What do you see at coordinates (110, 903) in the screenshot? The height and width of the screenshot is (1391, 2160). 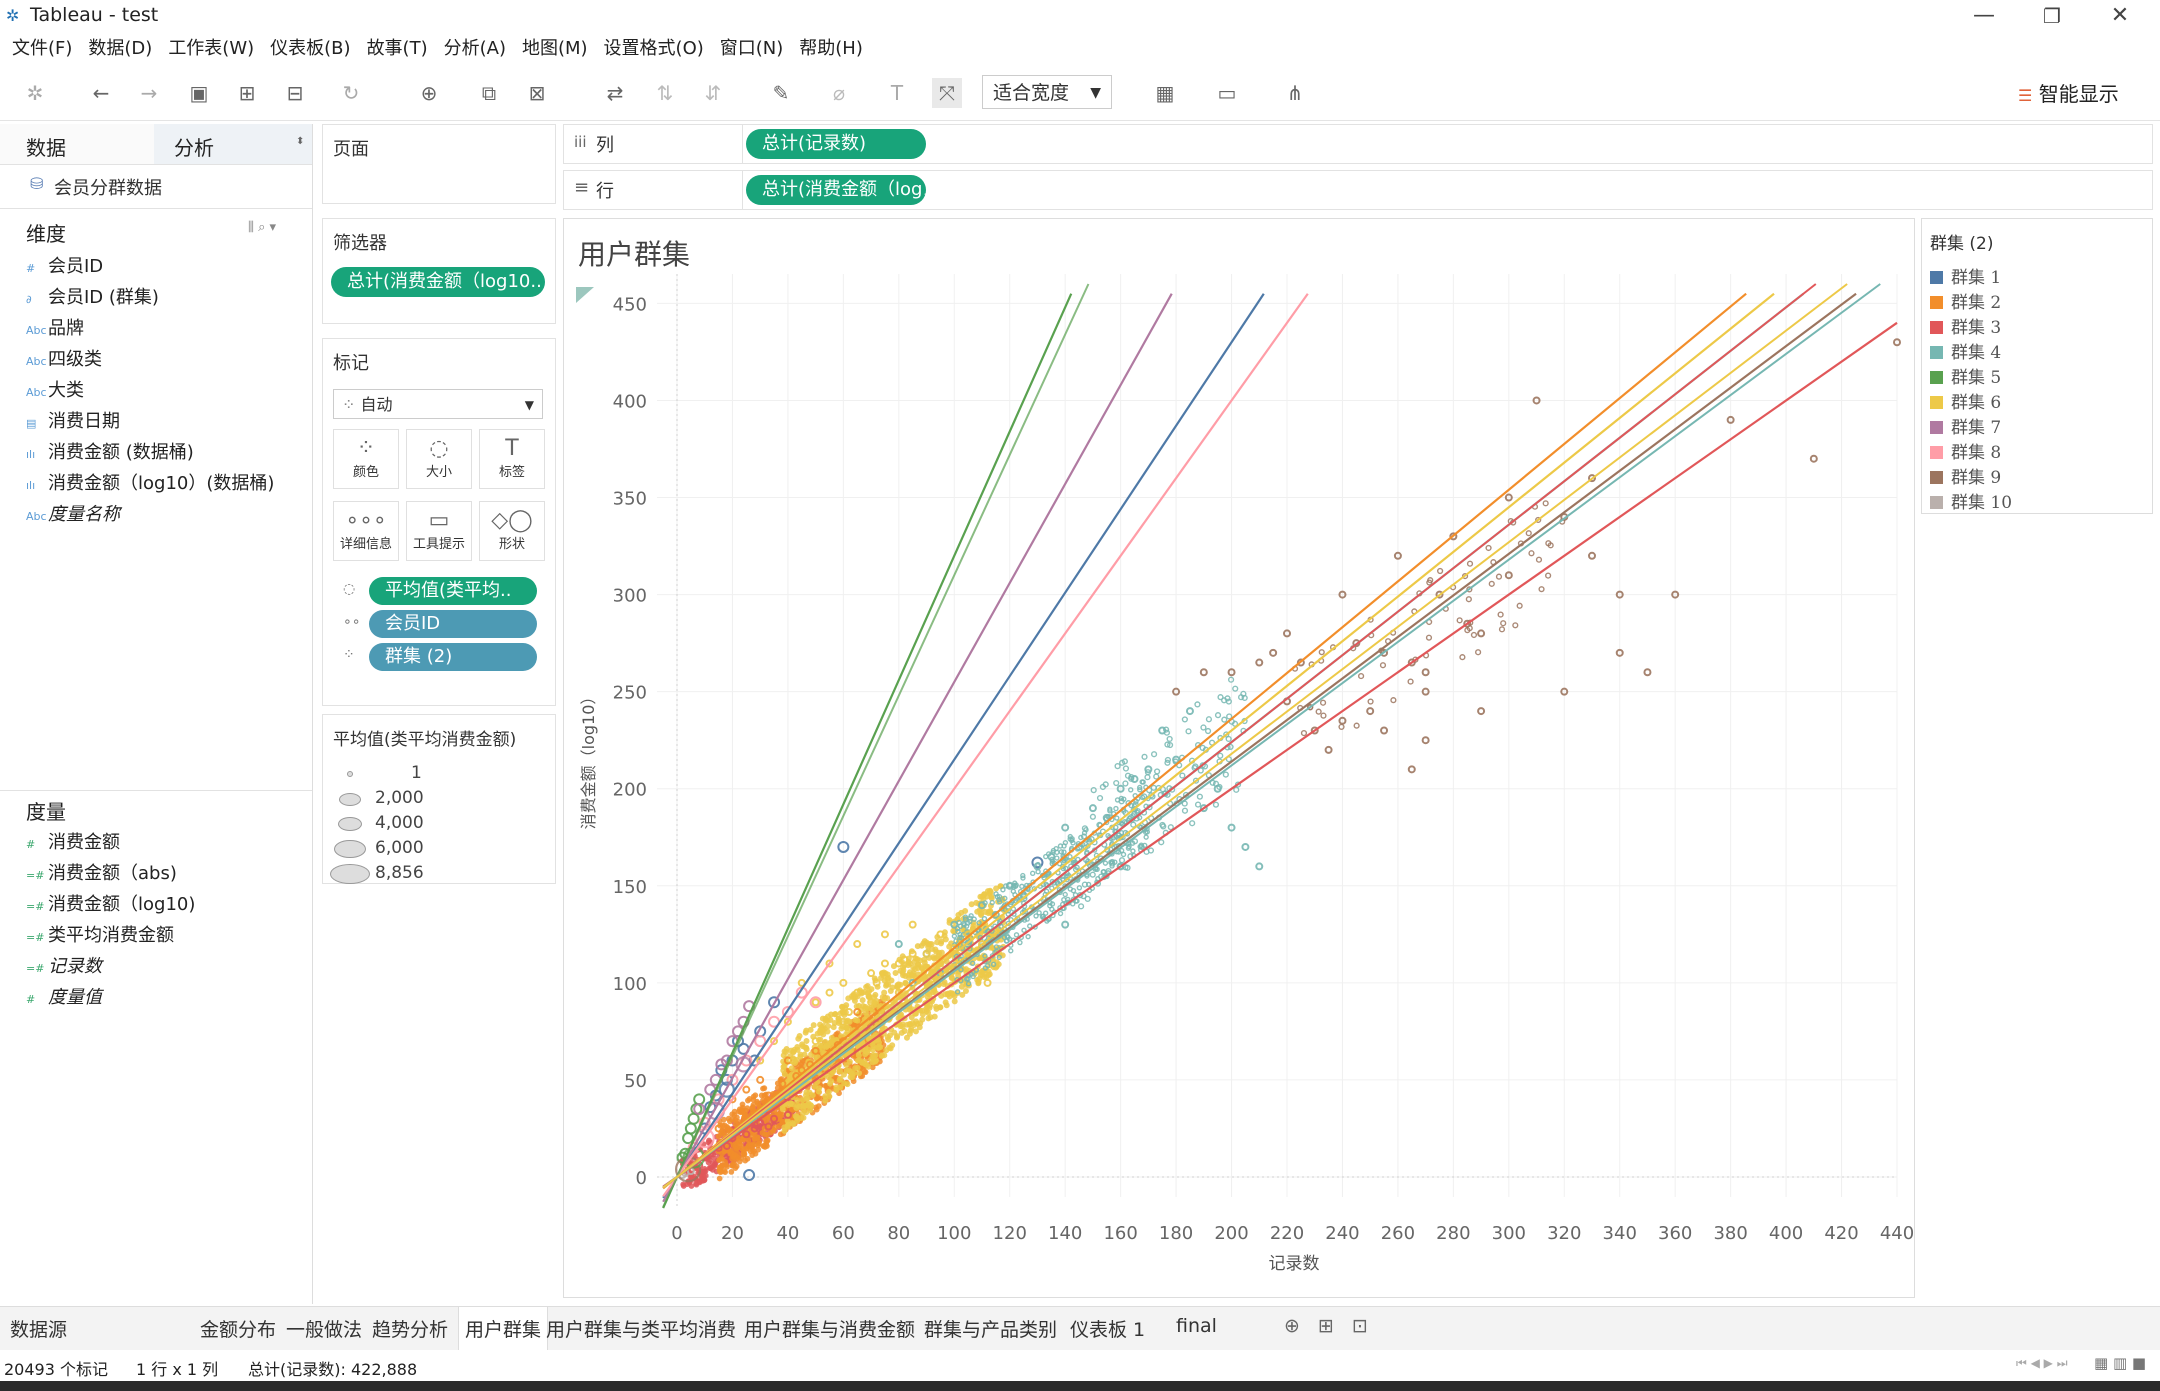 I see `field-item: =# 消费金额（log10)` at bounding box center [110, 903].